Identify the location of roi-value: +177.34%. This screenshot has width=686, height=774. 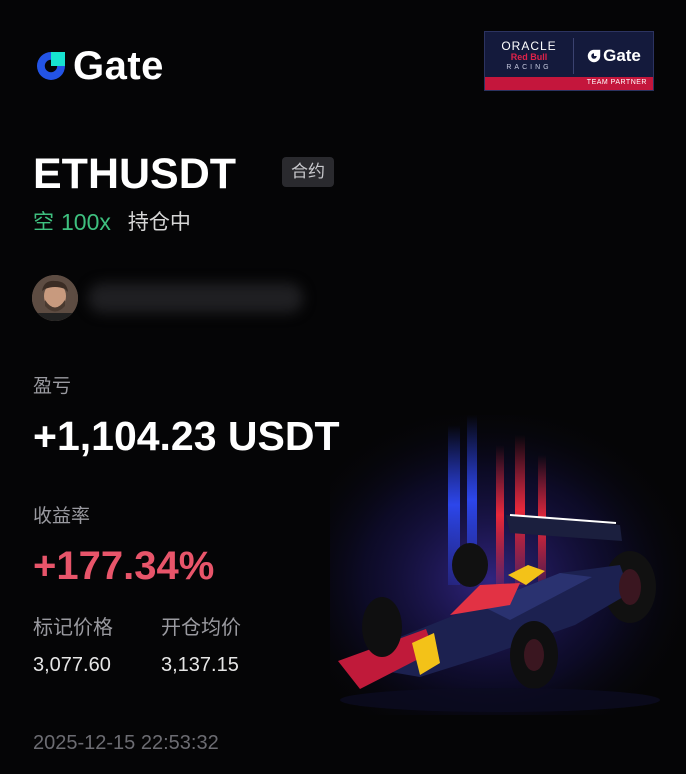
(124, 566).